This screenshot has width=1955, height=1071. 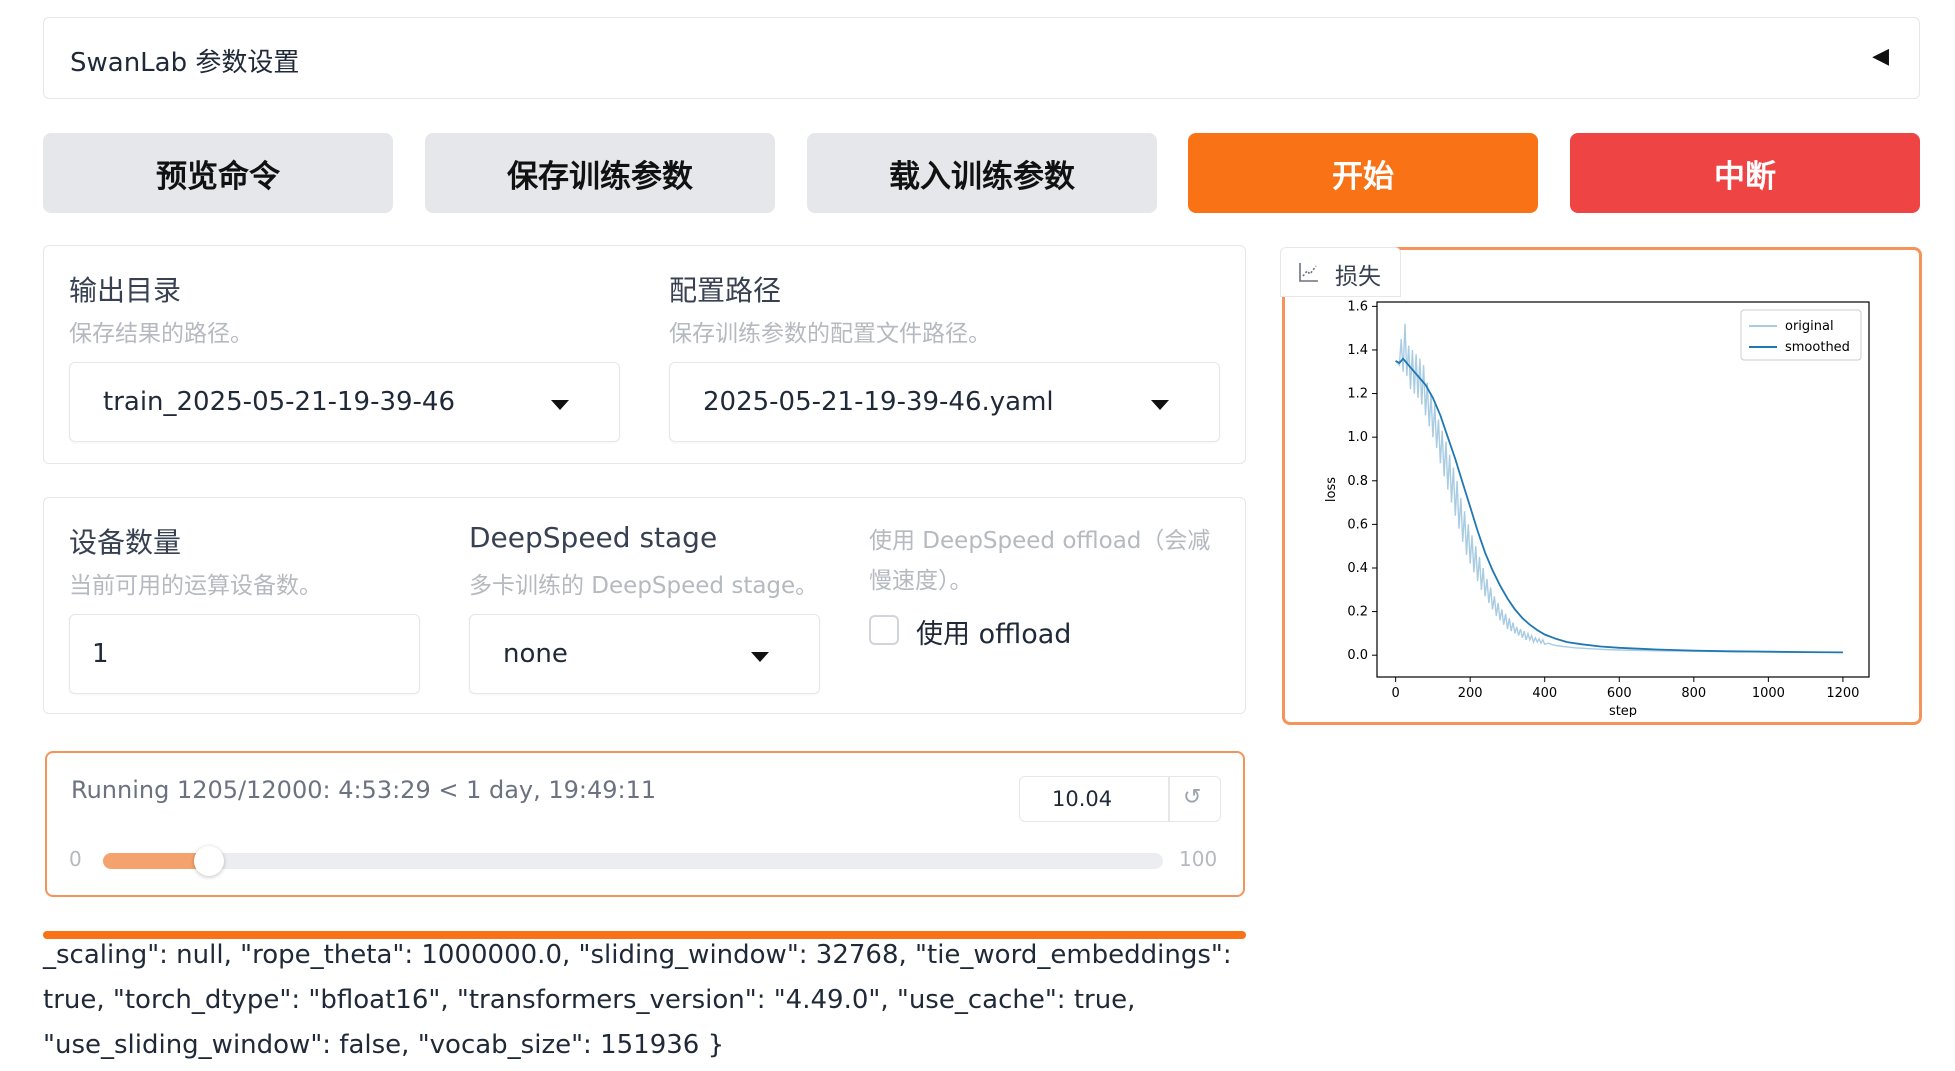 What do you see at coordinates (644, 654) in the screenshot?
I see `ds-stage-dropdown: none` at bounding box center [644, 654].